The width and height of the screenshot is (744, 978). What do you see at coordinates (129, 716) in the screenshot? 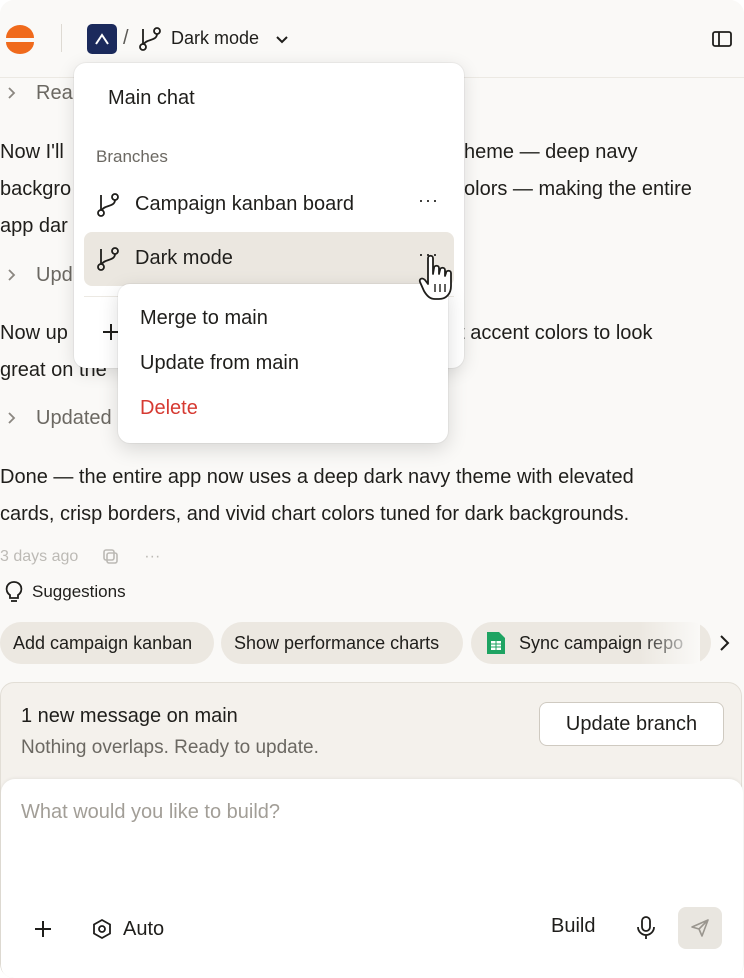
I see `update-title: 1 new message on main` at bounding box center [129, 716].